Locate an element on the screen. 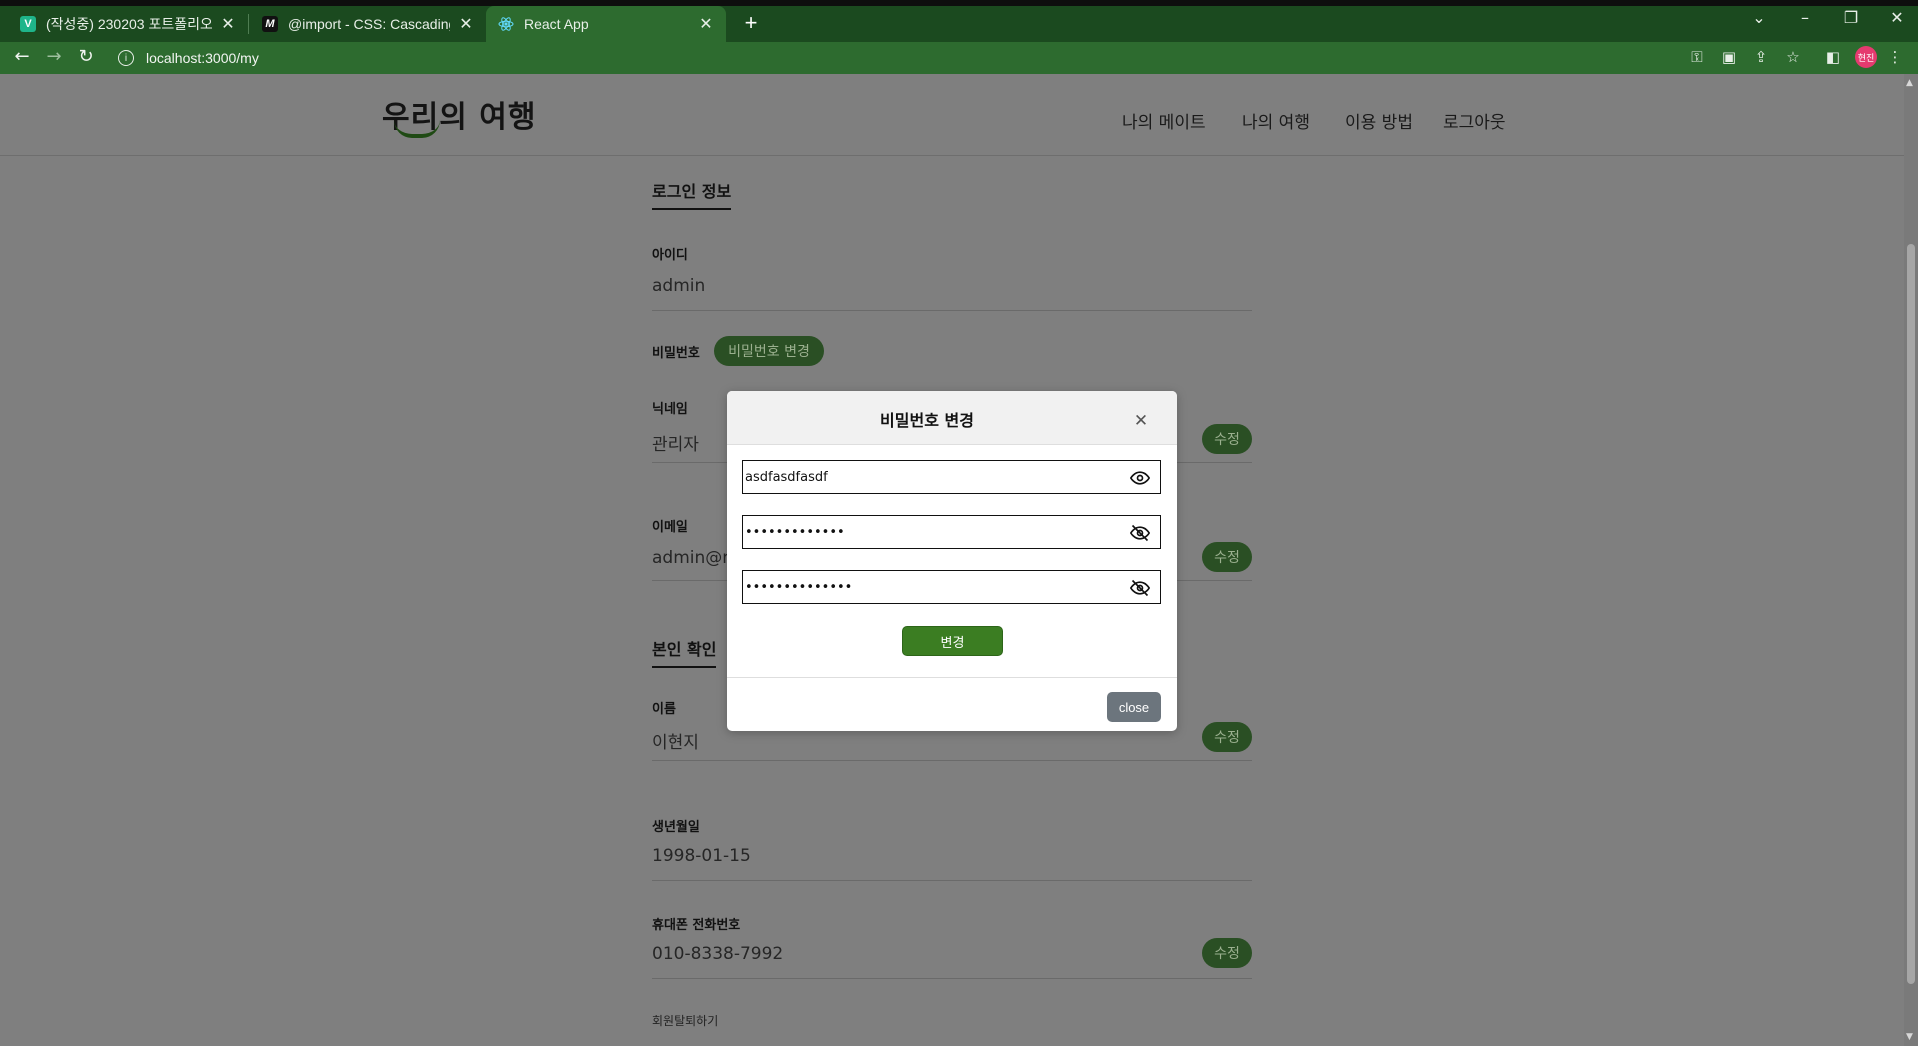  site-header: 우리의 여행 나의 메이트 나의 여행 이용 방법 로그아웃 is located at coordinates (952, 115).